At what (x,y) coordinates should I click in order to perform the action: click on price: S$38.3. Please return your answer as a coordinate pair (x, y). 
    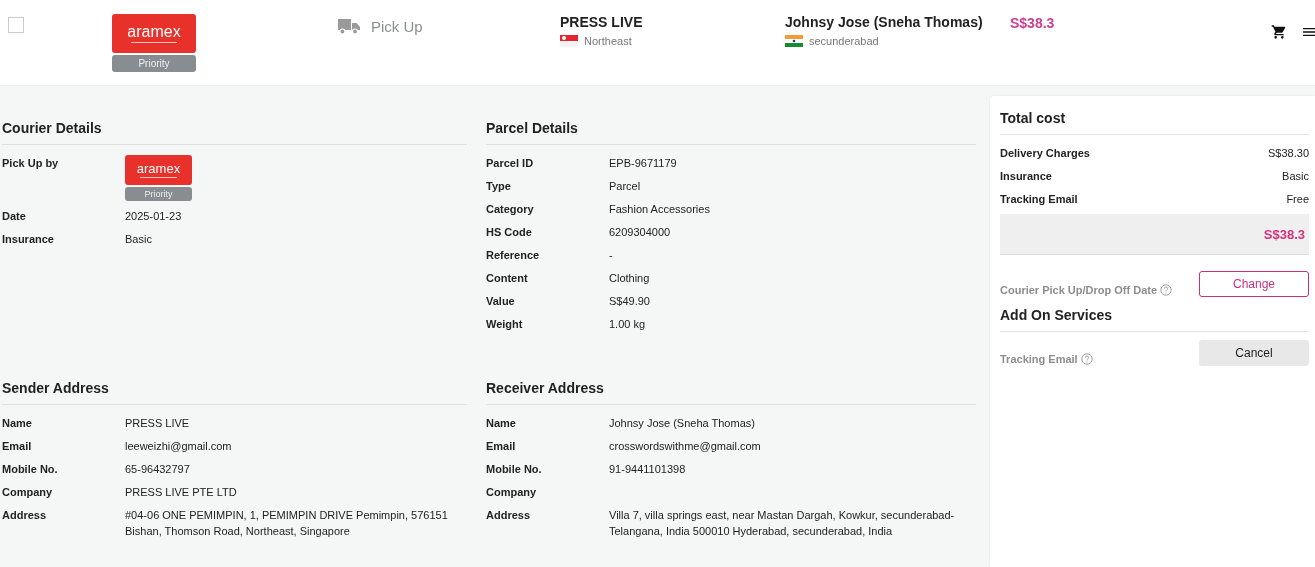
    Looking at the image, I should click on (1032, 23).